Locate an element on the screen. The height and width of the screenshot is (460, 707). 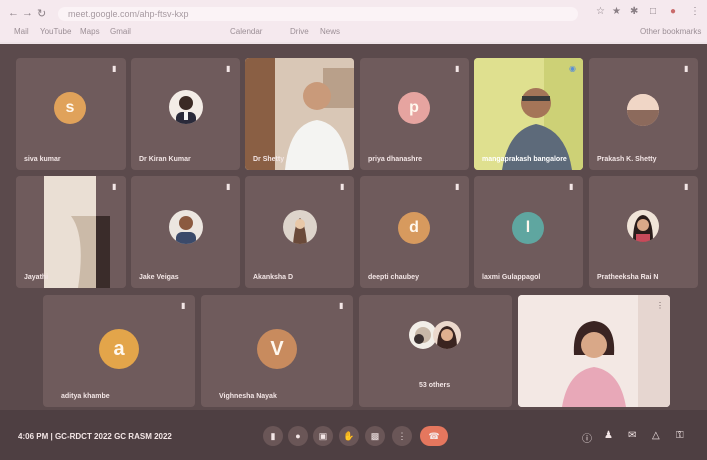
participant-name: Dr Shetty is located at coordinates (269, 159).